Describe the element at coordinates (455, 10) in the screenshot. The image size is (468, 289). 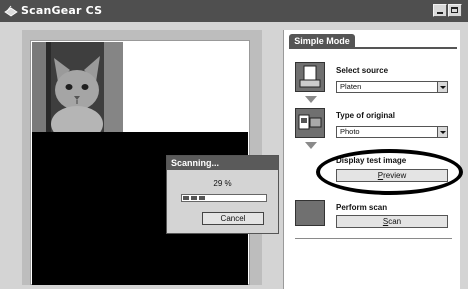
I see `maximize-button` at that location.